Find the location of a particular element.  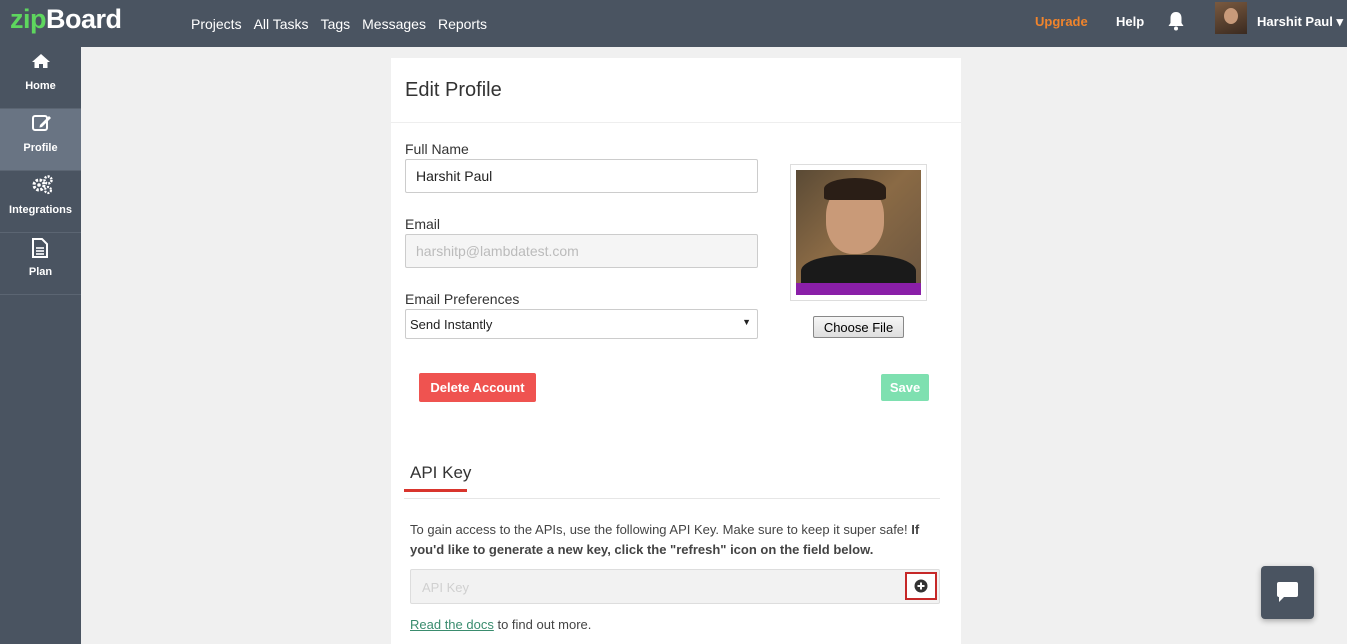

home-icon is located at coordinates (41, 61).